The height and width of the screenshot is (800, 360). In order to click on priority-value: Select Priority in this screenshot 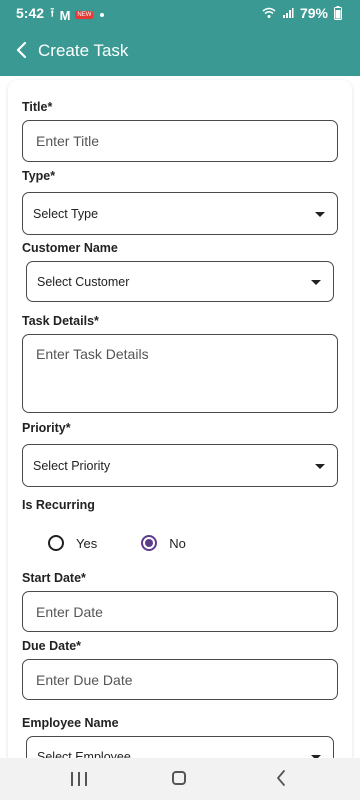, I will do `click(72, 466)`.